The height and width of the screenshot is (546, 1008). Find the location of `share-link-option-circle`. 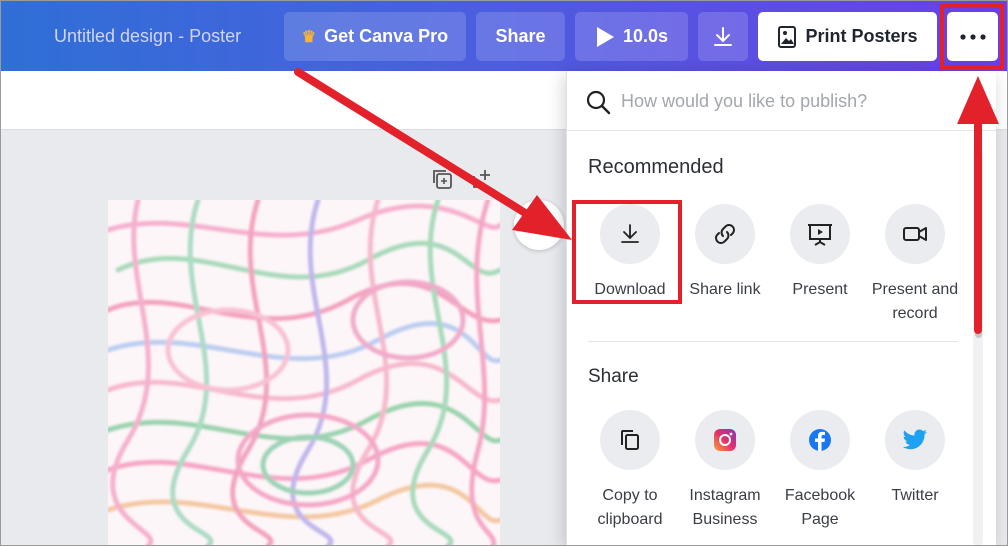

share-link-option-circle is located at coordinates (725, 234).